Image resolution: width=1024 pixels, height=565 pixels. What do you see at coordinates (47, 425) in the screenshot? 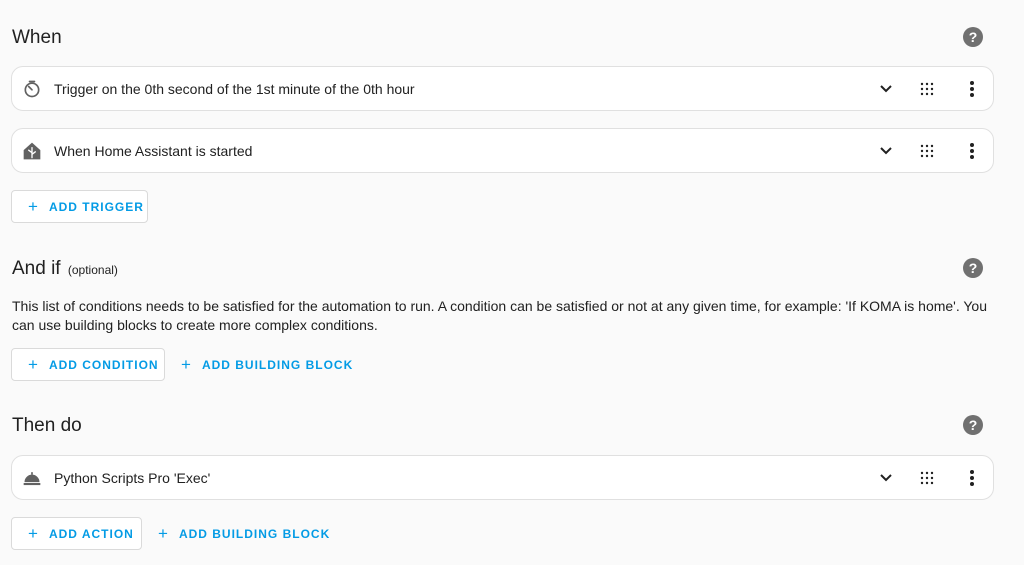
I see `actions-title: Then do` at bounding box center [47, 425].